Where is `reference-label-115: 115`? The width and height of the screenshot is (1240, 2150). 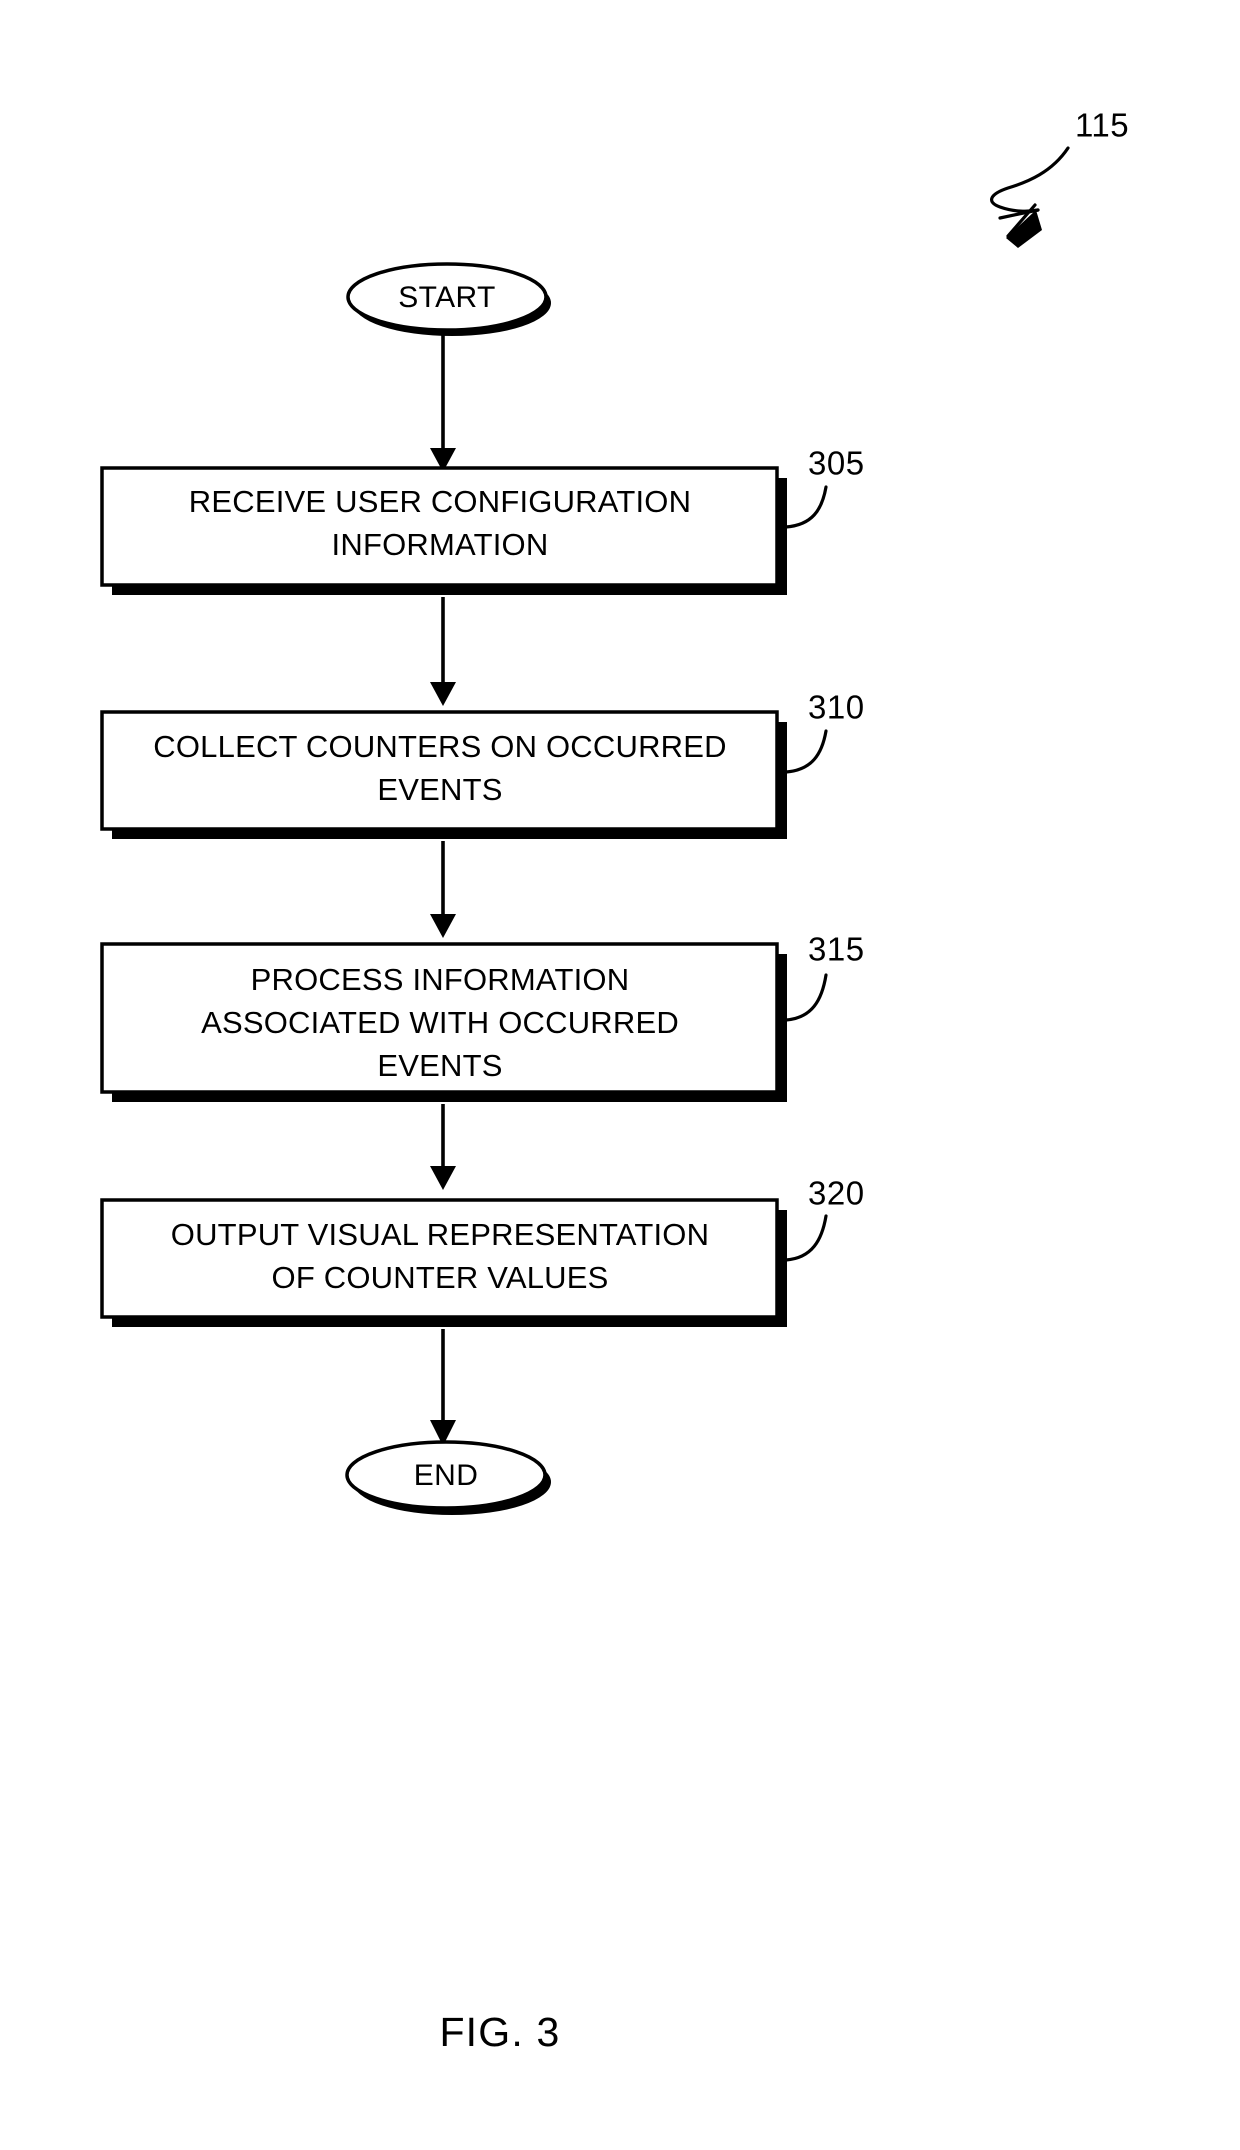
reference-label-115: 115 is located at coordinates (1102, 125).